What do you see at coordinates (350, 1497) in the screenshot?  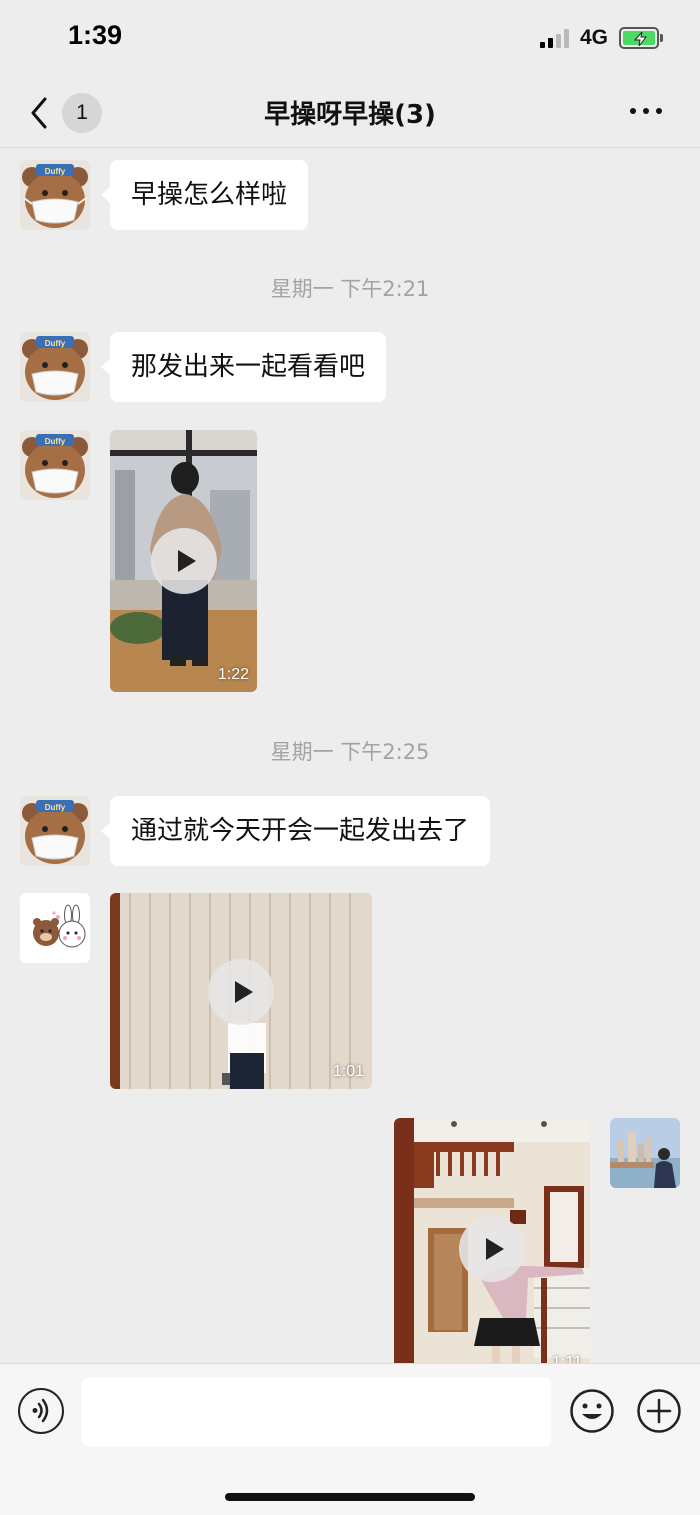 I see `home-indicator` at bounding box center [350, 1497].